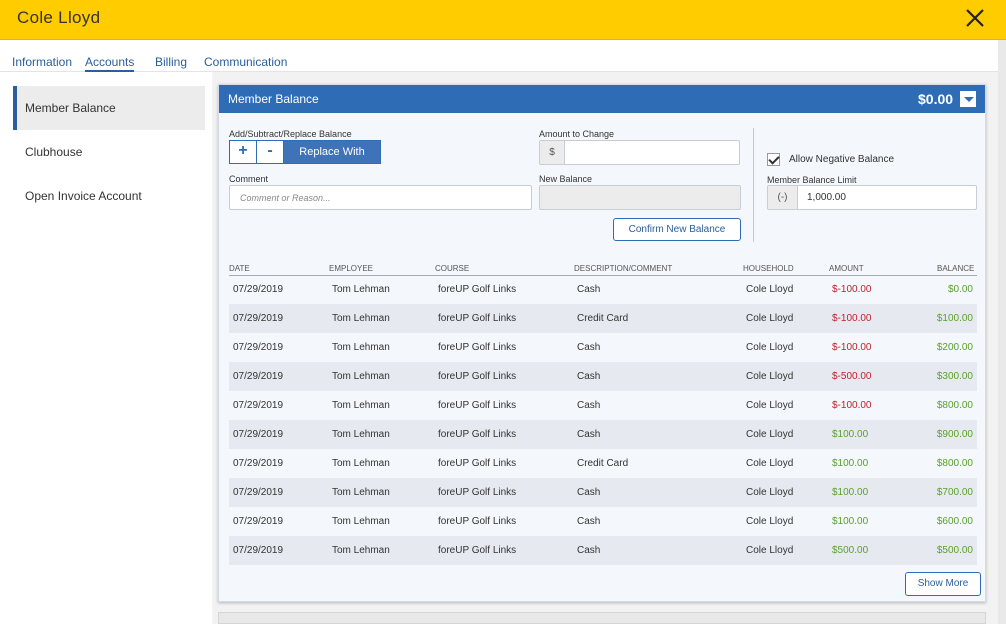 Image resolution: width=1006 pixels, height=624 pixels. Describe the element at coordinates (954, 492) in the screenshot. I see `balance-cell: $700.00` at that location.